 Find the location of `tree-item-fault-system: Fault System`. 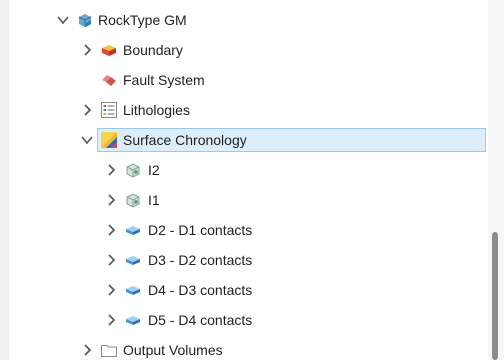

tree-item-fault-system: Fault System is located at coordinates (243, 80).